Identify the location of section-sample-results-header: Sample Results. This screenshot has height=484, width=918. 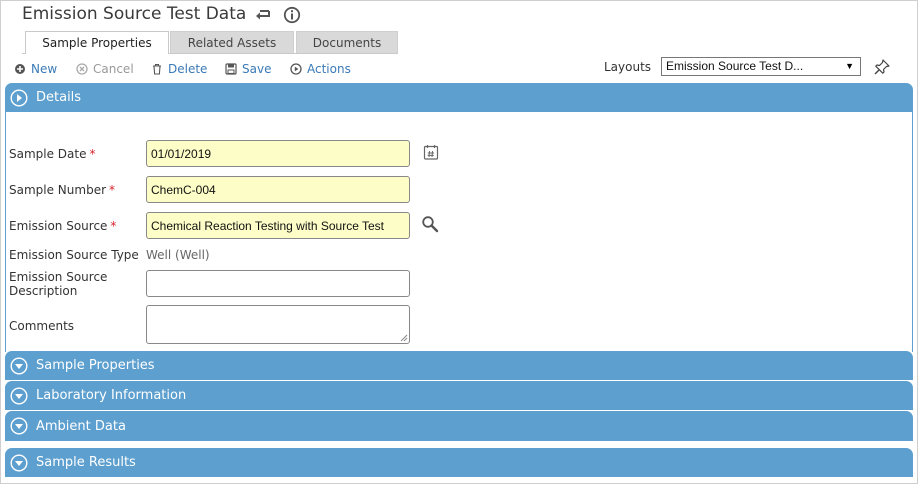
(459, 462).